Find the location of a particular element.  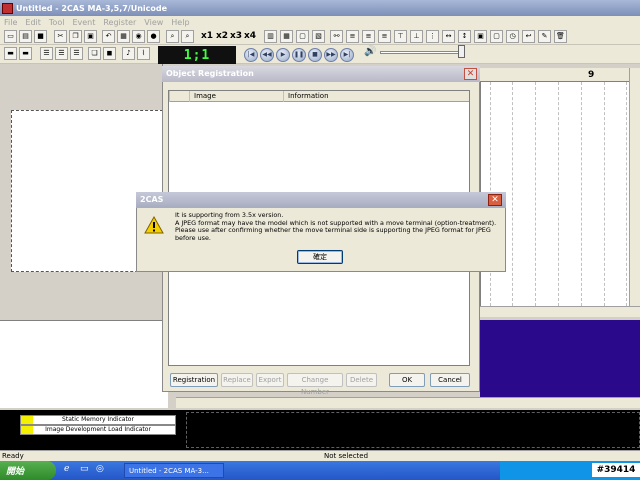

vibrate-icon: ⌇ is located at coordinates (143, 53).